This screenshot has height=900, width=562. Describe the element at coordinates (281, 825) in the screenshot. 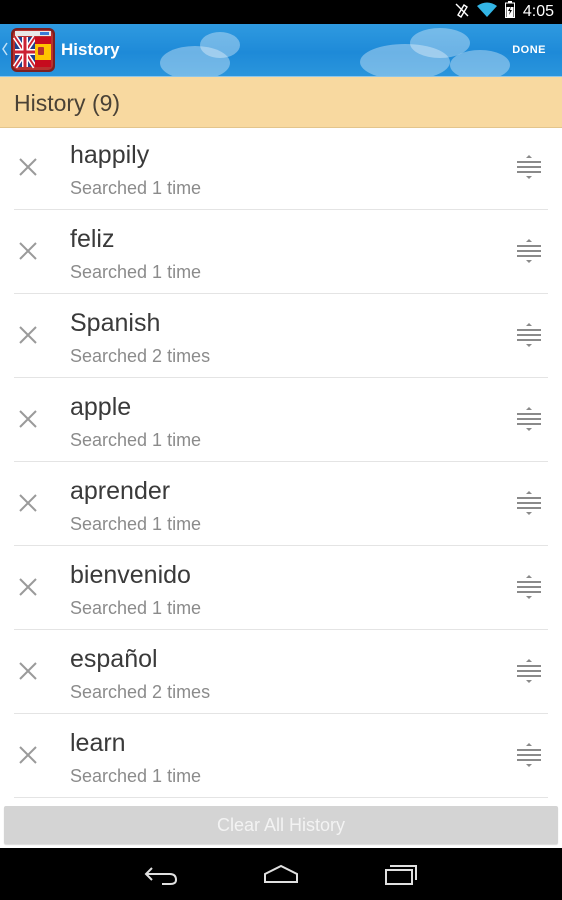

I see `clear-all-history-button: Clear All History` at that location.